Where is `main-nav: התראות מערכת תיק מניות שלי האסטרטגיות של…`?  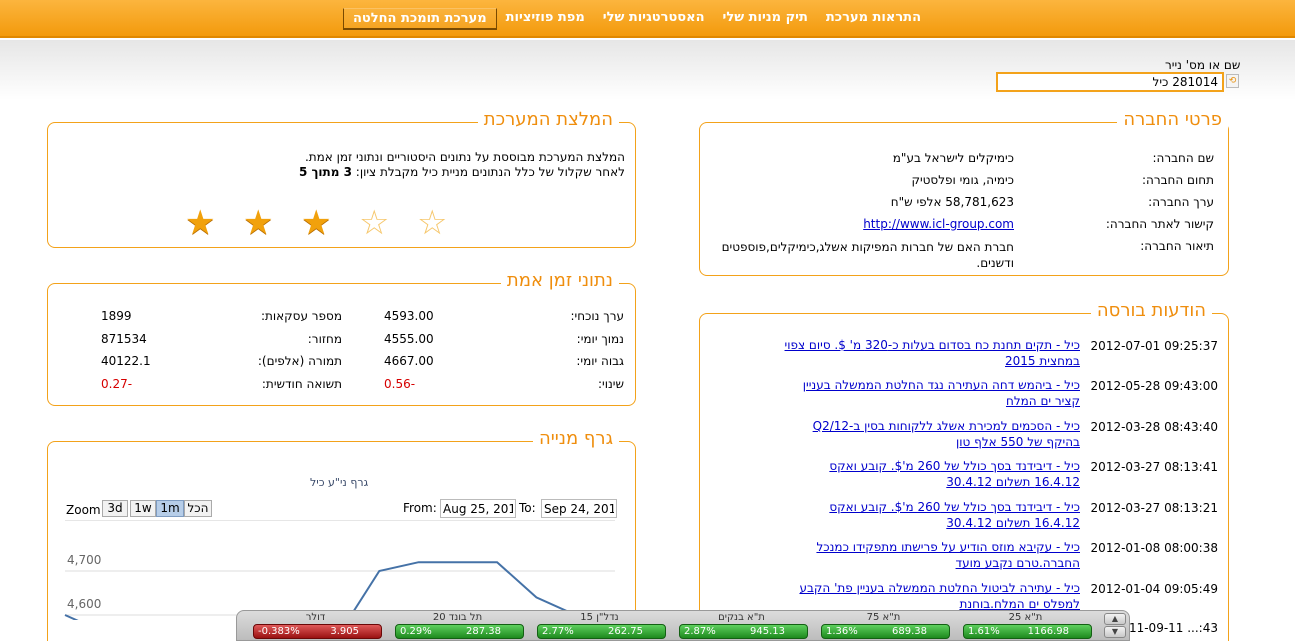
main-nav: התראות מערכת תיק מניות שלי האסטרטגיות של… is located at coordinates (636, 19).